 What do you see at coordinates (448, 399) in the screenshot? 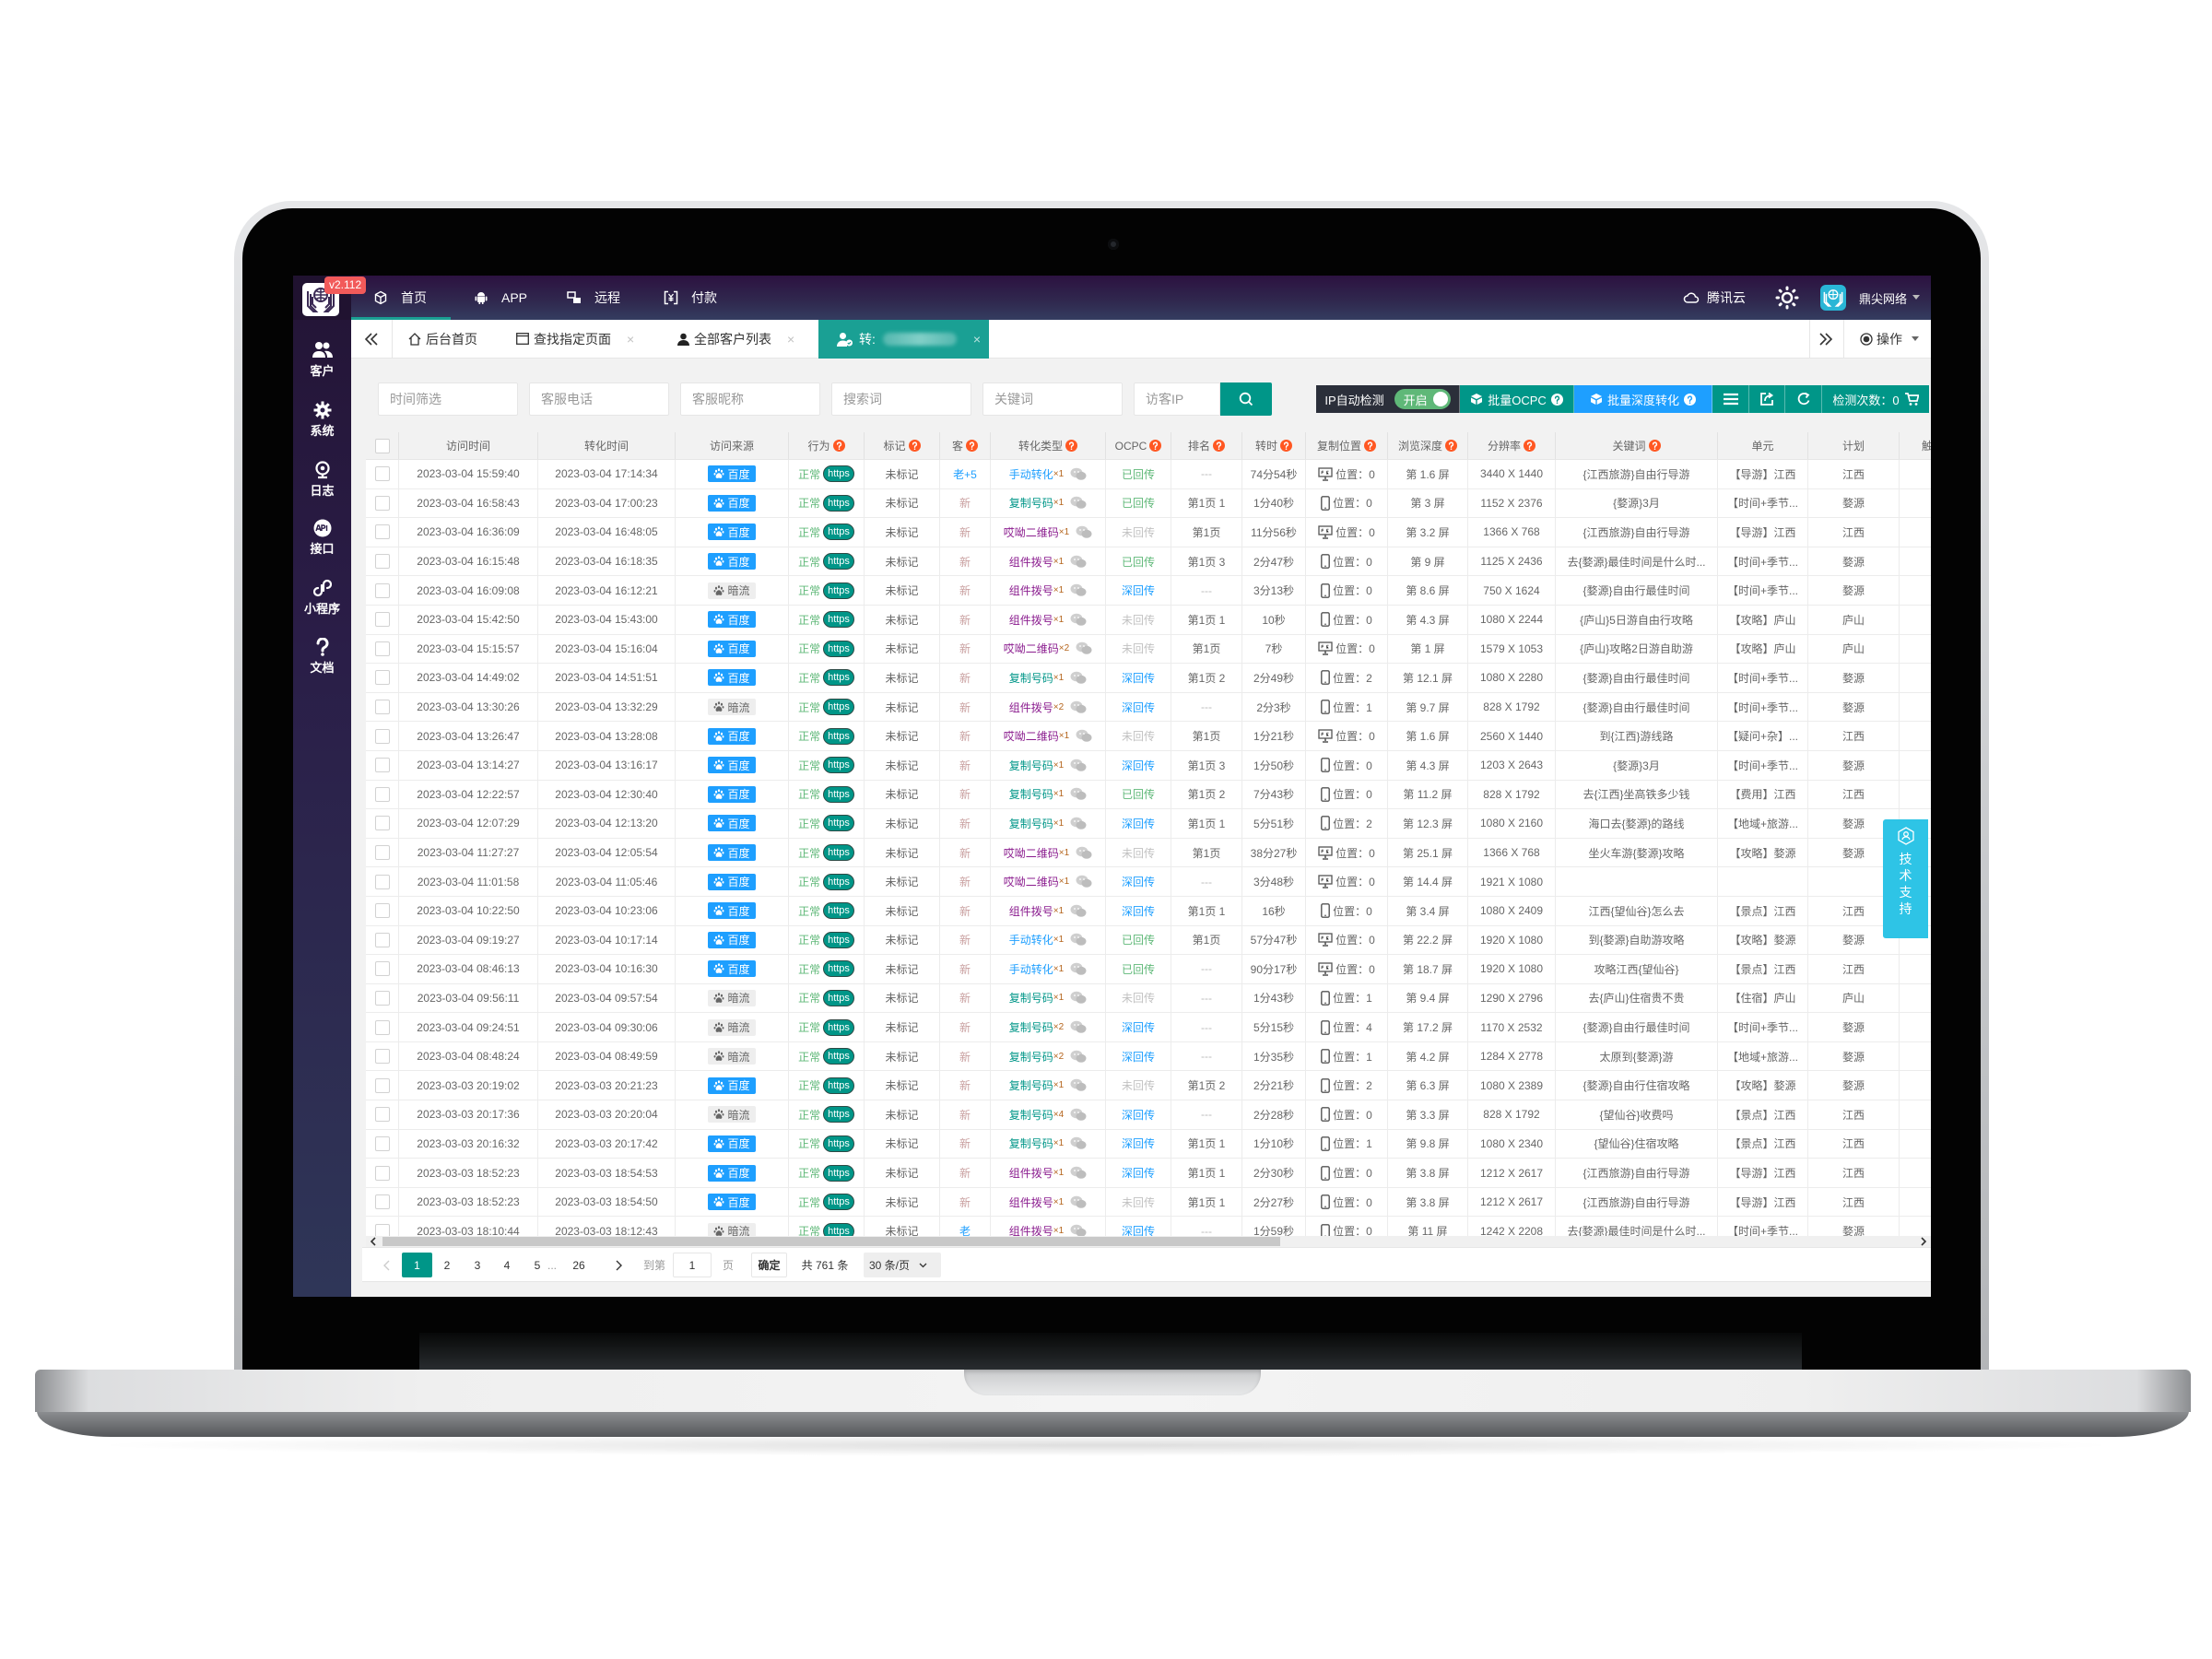
I see `time-filter-input: 时间筛选` at bounding box center [448, 399].